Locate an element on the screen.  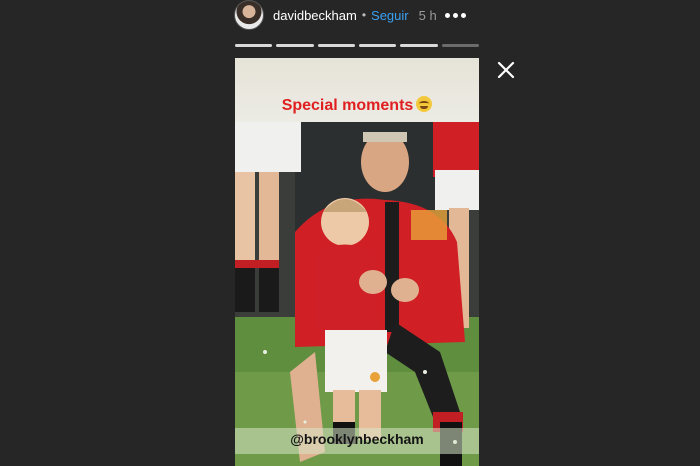
close-icon is located at coordinates (506, 70).